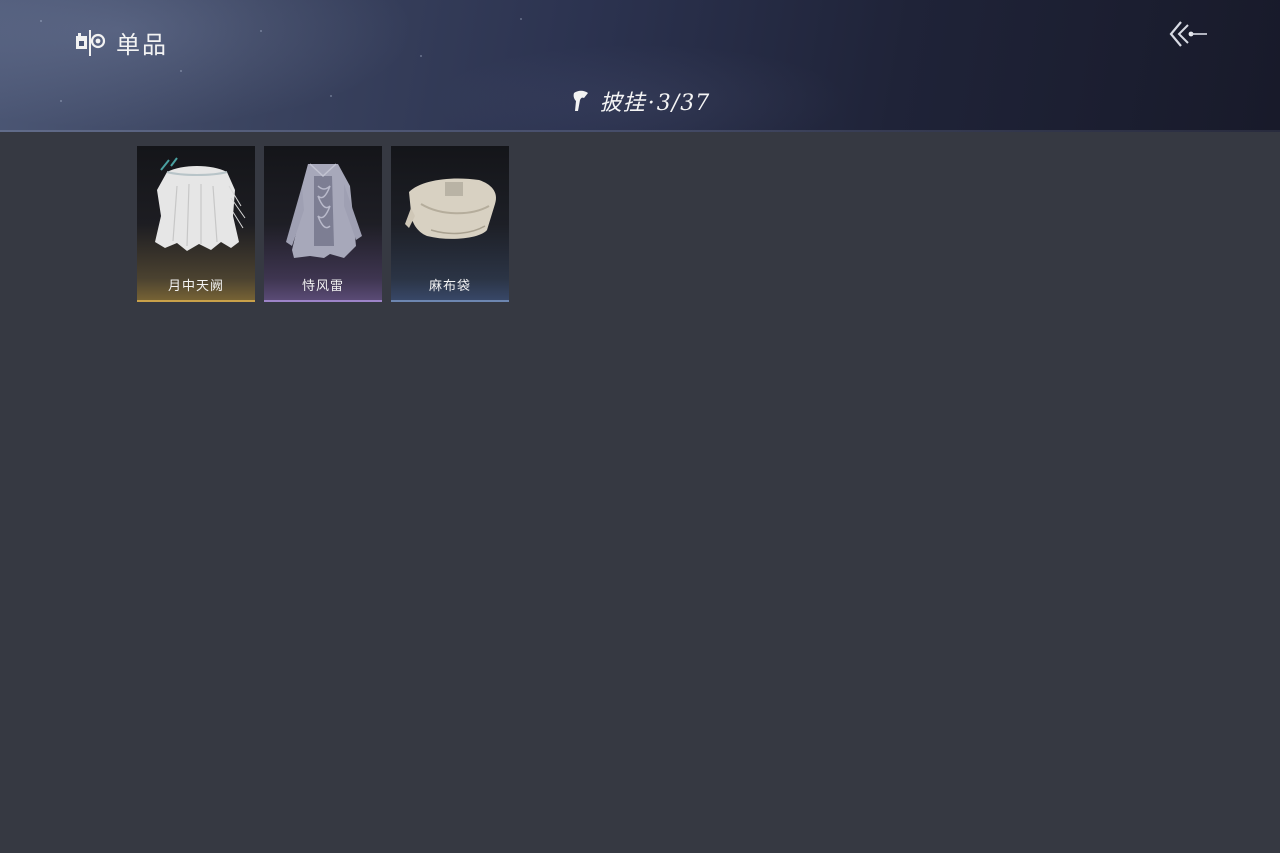 This screenshot has width=1280, height=853. I want to click on item-card: 恃风雷, so click(323, 224).